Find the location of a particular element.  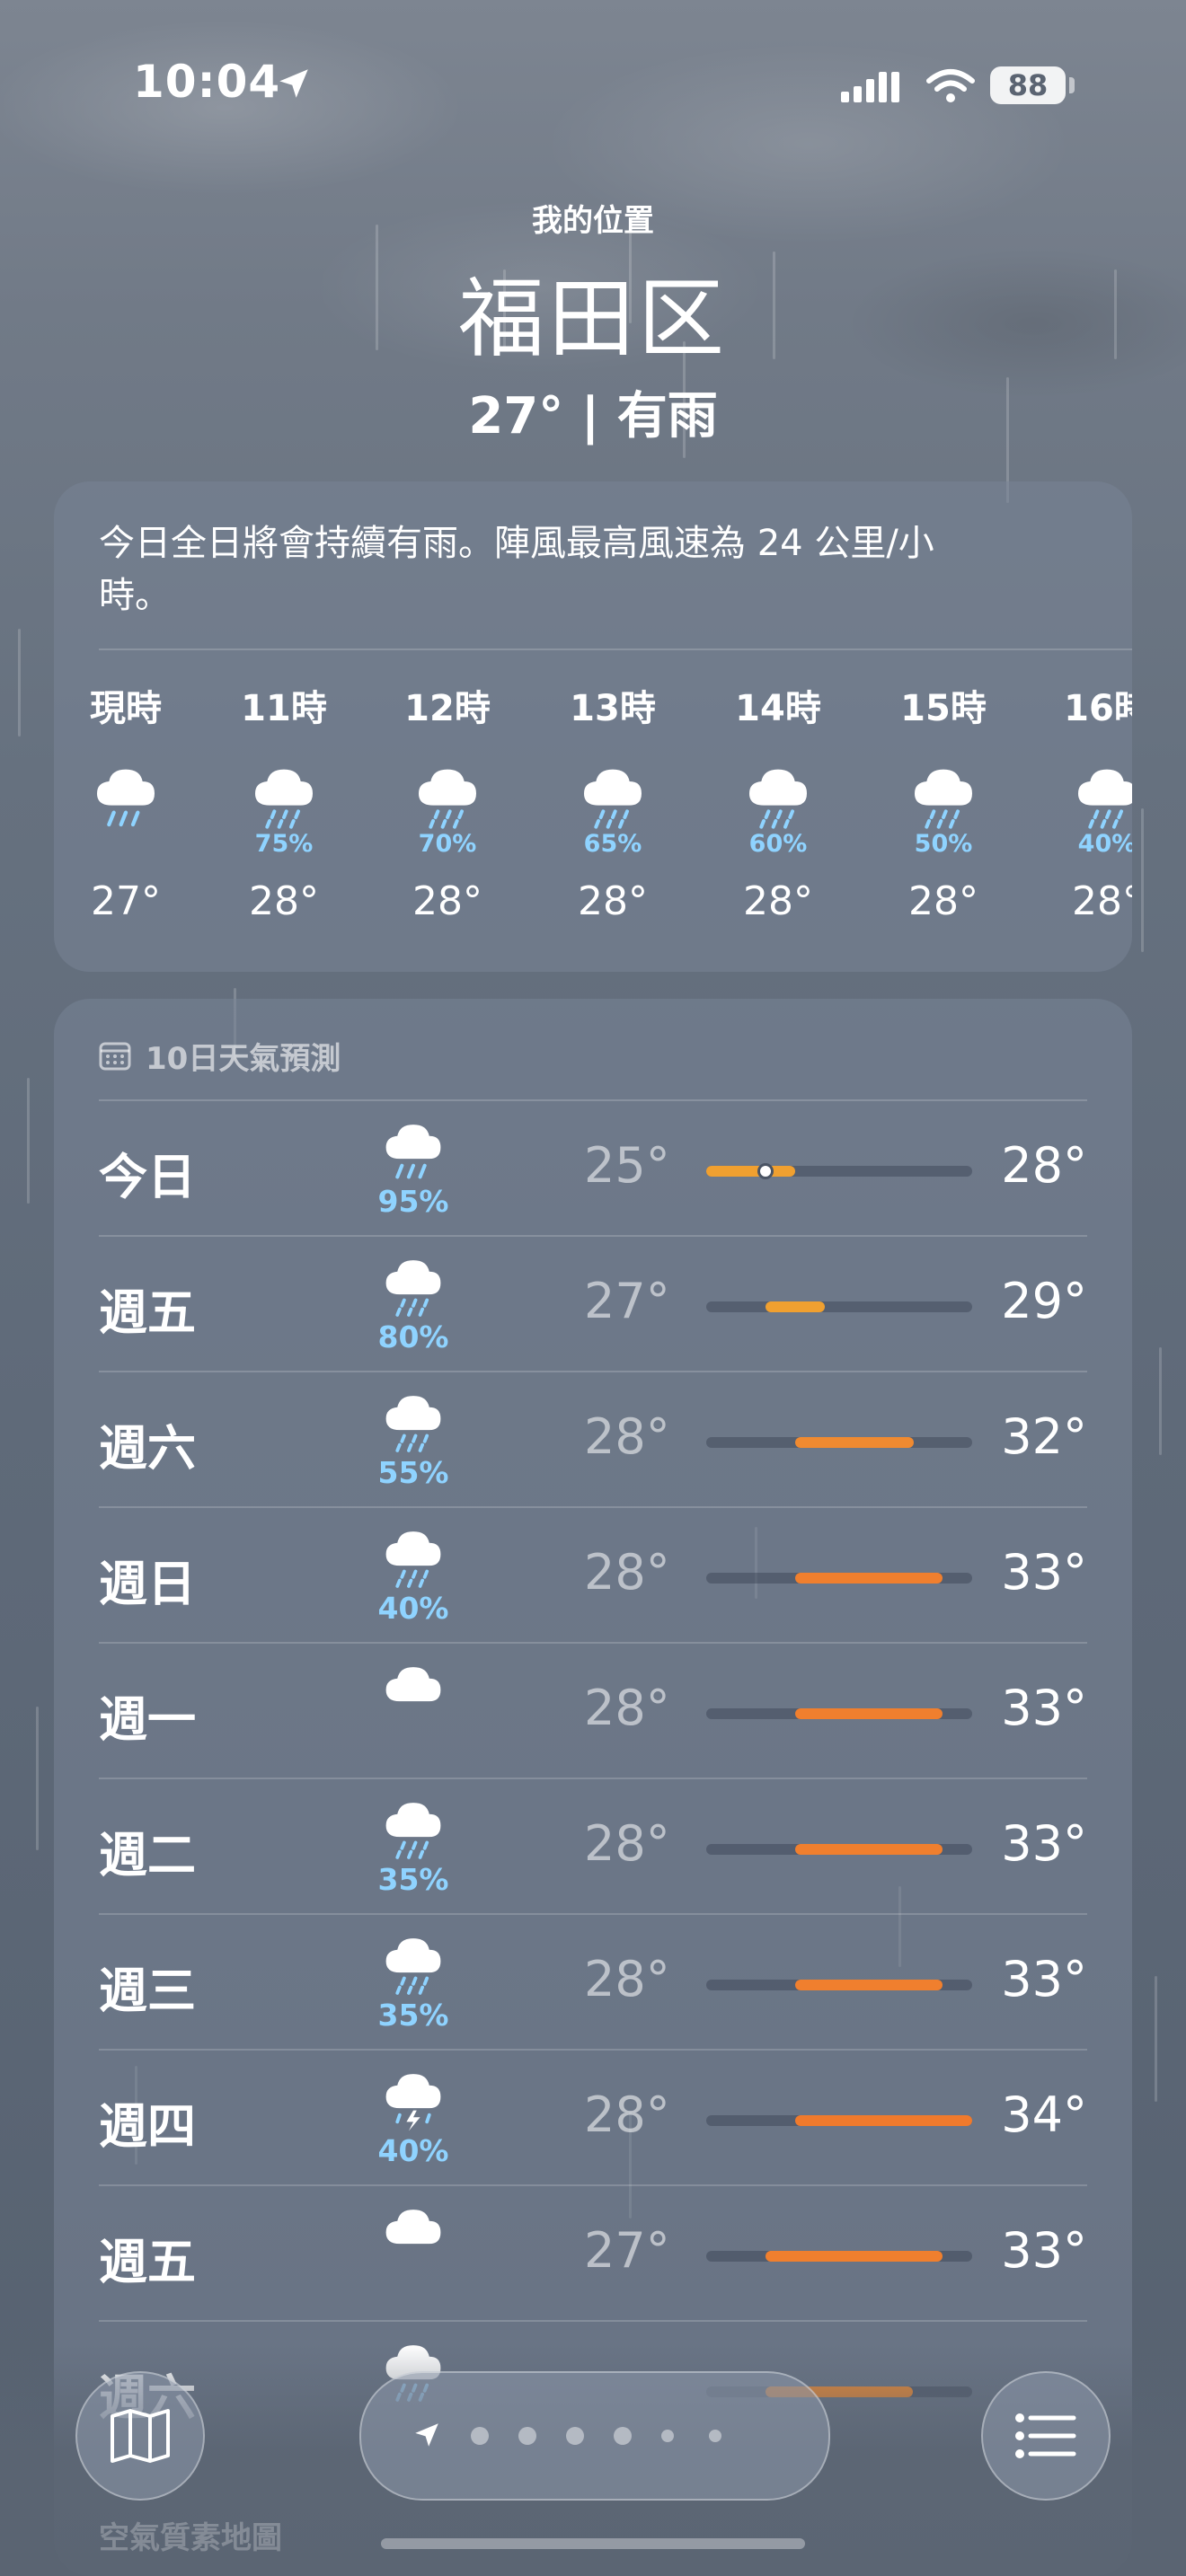

hour-column: 13時 65% 28° is located at coordinates (613, 801).